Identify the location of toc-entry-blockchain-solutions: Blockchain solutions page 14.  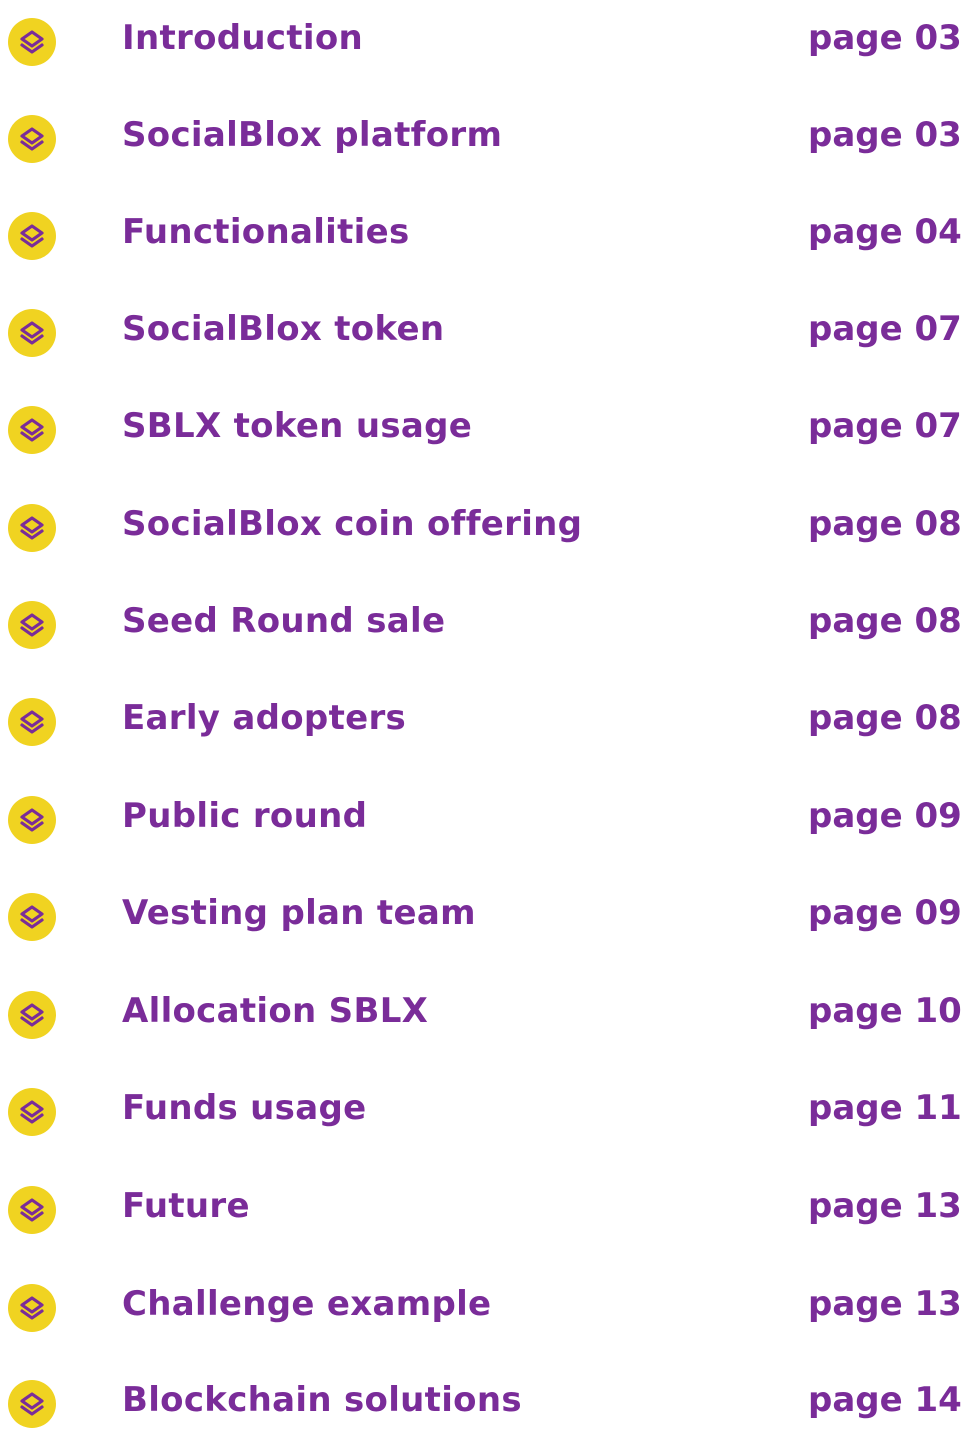
(482, 1400).